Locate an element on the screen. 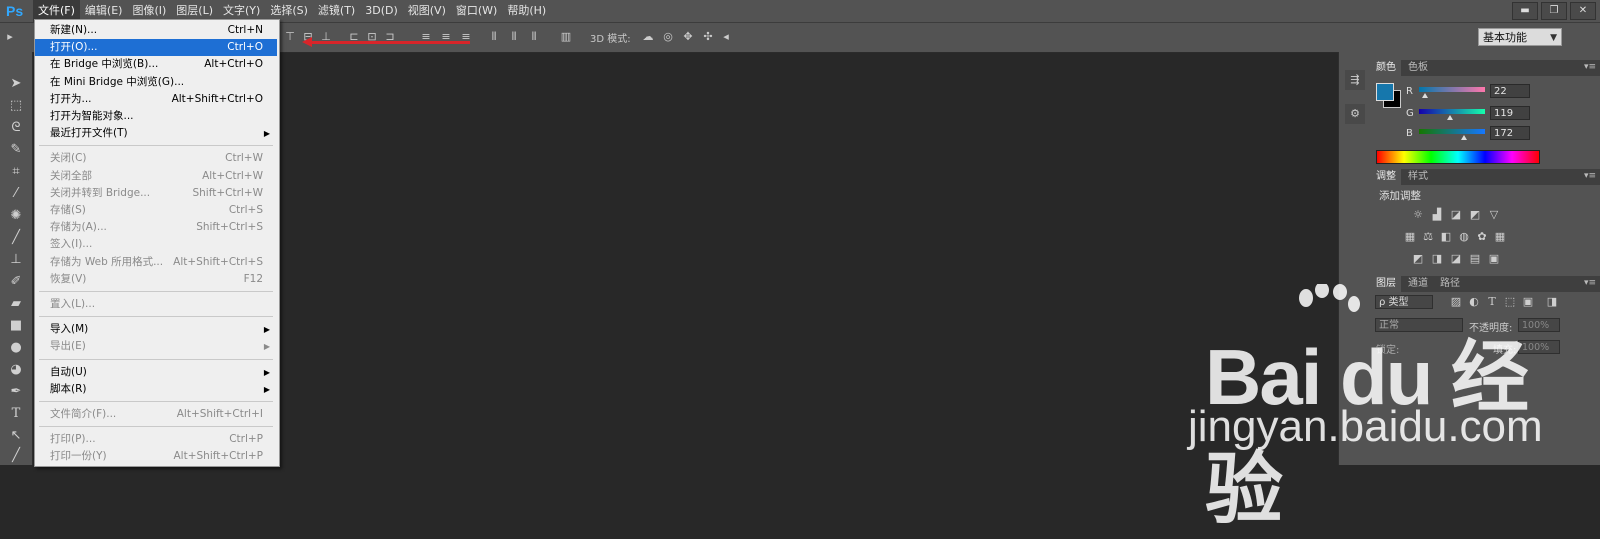 The image size is (1600, 539). tab-styles: 样式 is located at coordinates (1418, 177).